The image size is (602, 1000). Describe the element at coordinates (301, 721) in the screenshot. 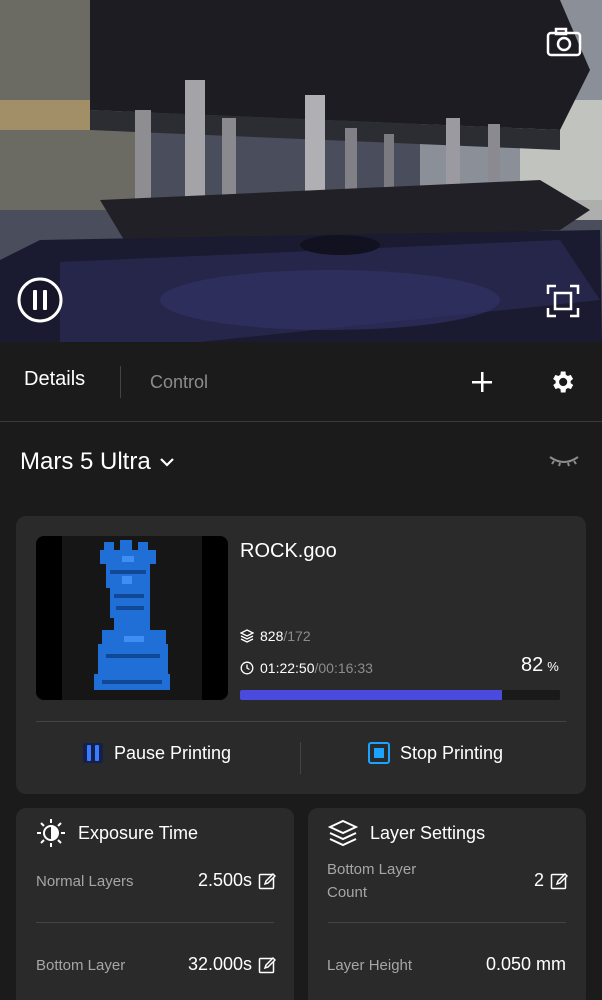

I see `card-divider` at that location.